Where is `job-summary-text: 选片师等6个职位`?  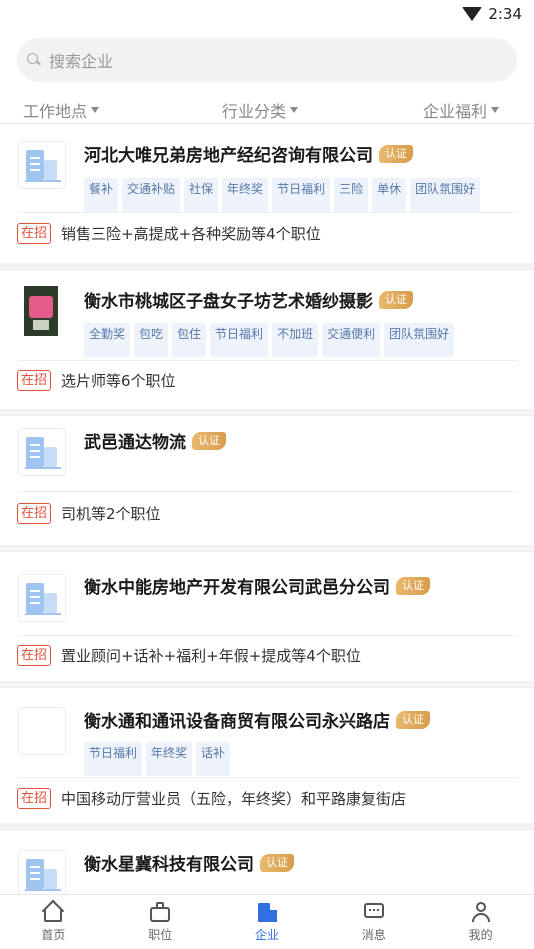
job-summary-text: 选片师等6个职位 is located at coordinates (118, 381).